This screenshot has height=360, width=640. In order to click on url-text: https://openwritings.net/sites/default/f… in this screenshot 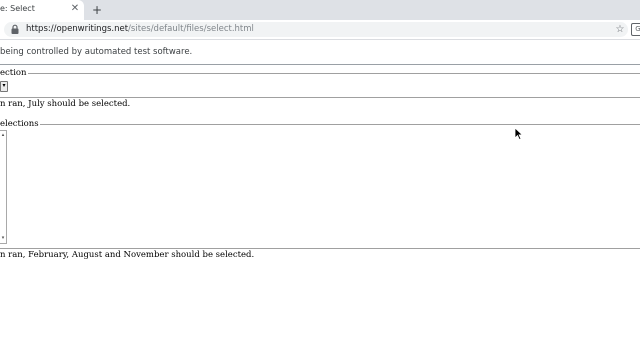, I will do `click(140, 29)`.